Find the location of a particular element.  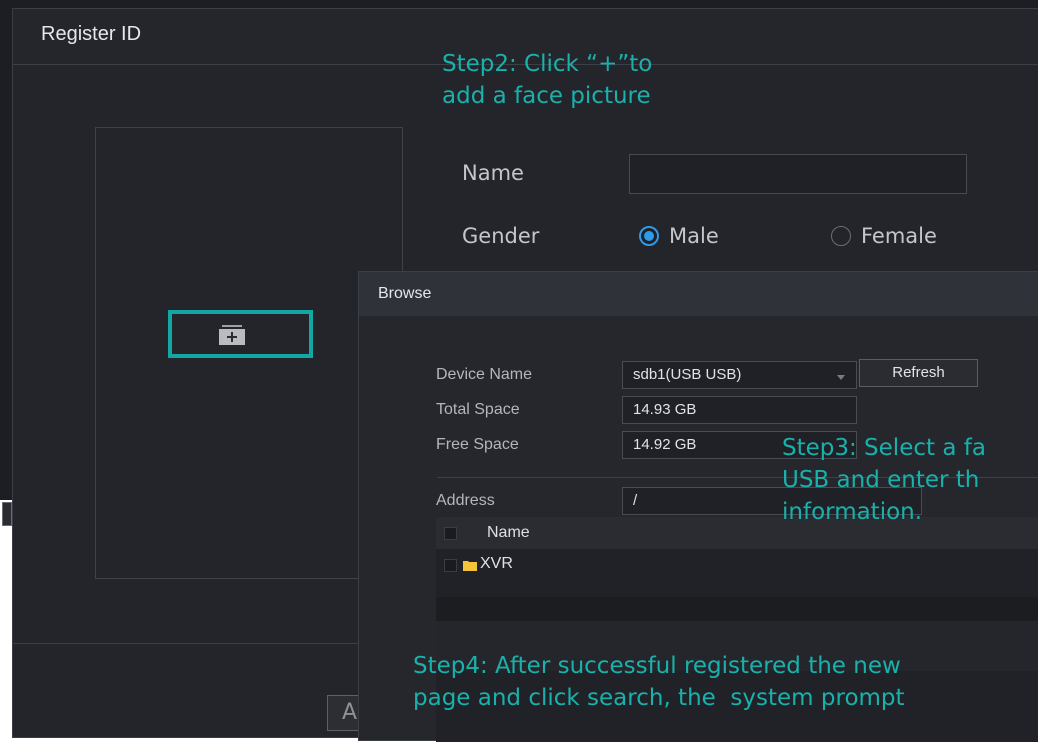

name-input is located at coordinates (798, 174).